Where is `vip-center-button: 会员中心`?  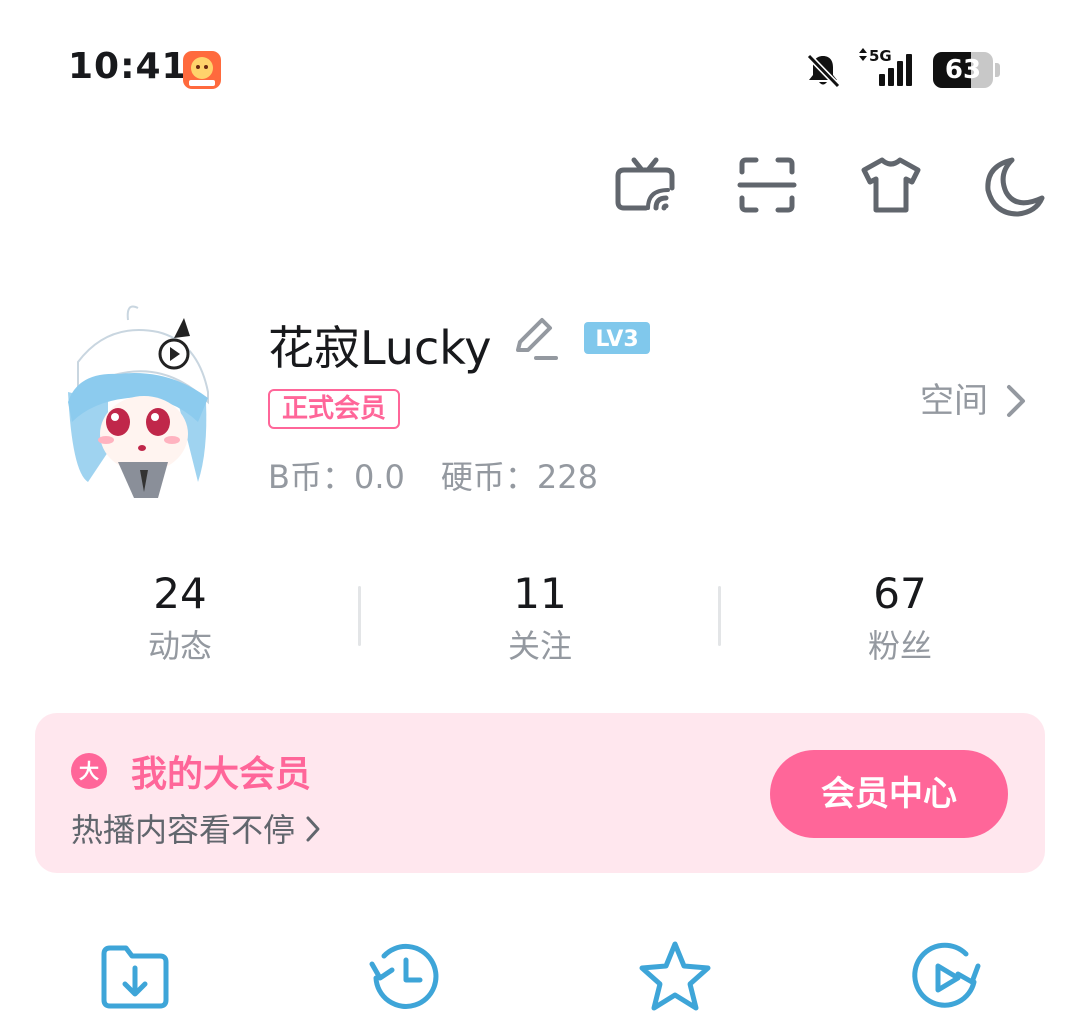 vip-center-button: 会员中心 is located at coordinates (889, 794).